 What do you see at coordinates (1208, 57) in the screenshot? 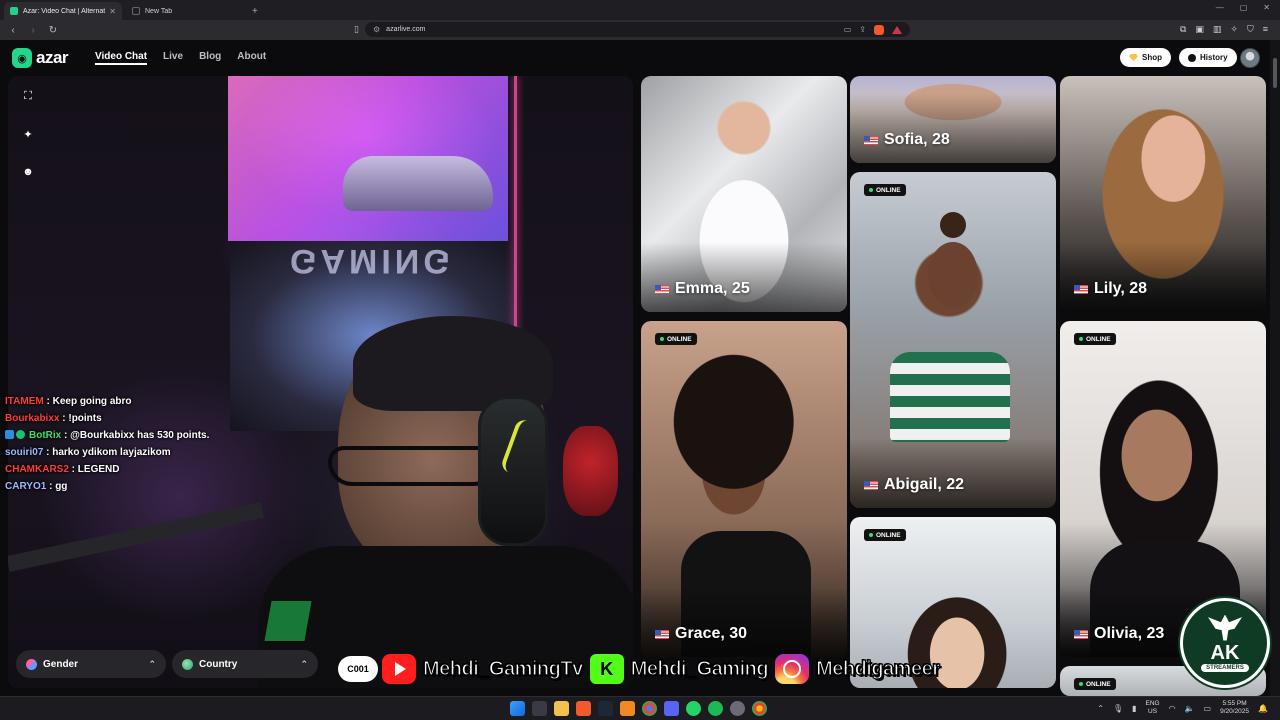
I see `history-button: History` at bounding box center [1208, 57].